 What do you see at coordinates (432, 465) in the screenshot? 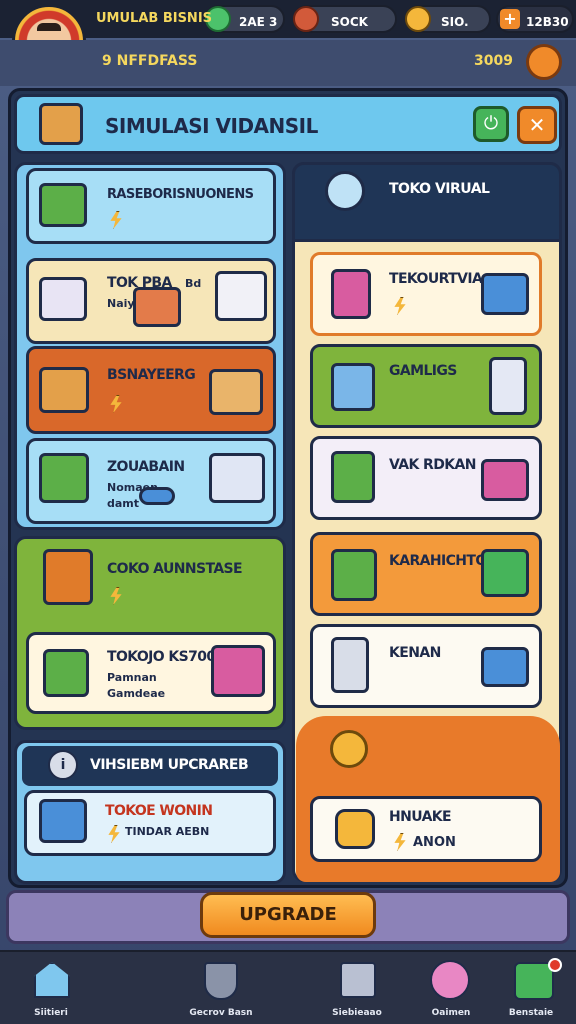
I see `item-label: VAK RDKAN` at bounding box center [432, 465].